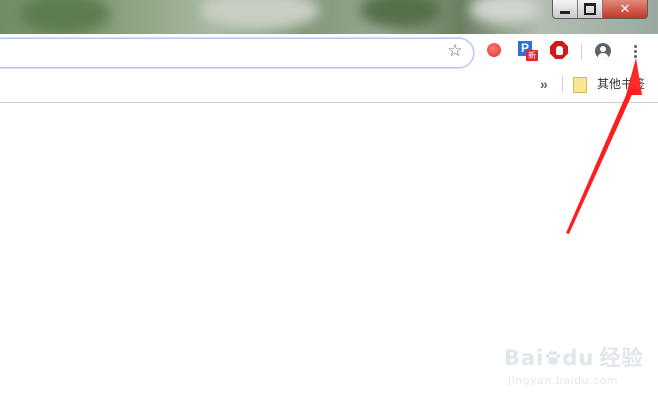 The height and width of the screenshot is (407, 658). I want to click on baidu-jingyan-watermark: Bai du 经验 jingyan.baidu.com, so click(574, 364).